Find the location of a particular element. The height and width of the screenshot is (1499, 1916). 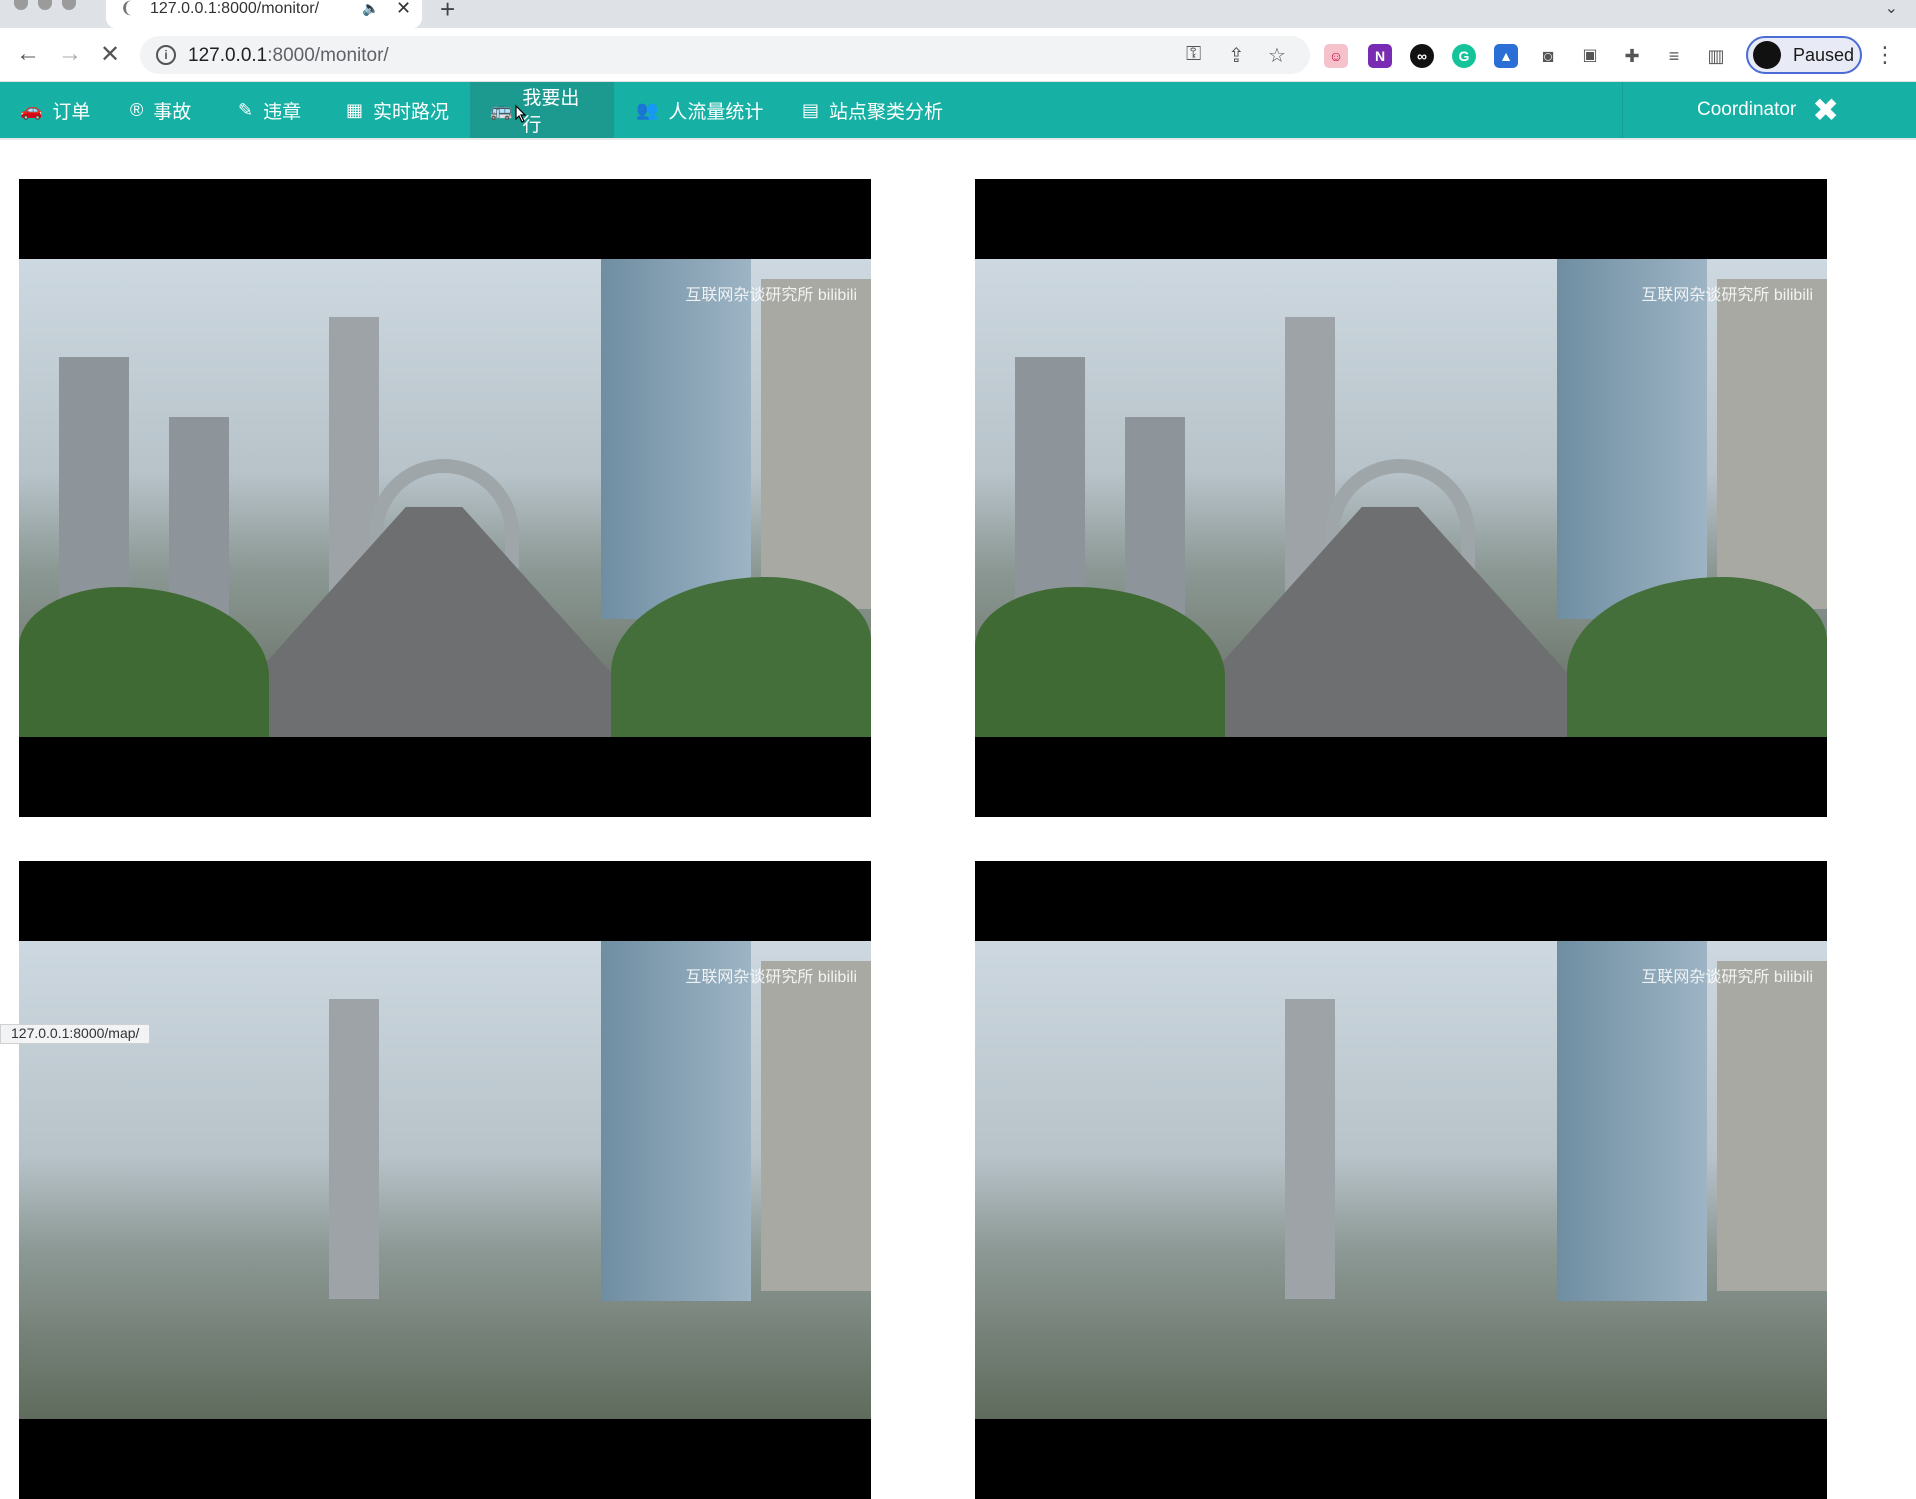

nav-item-orders: 🚗 订单 is located at coordinates (55, 110).